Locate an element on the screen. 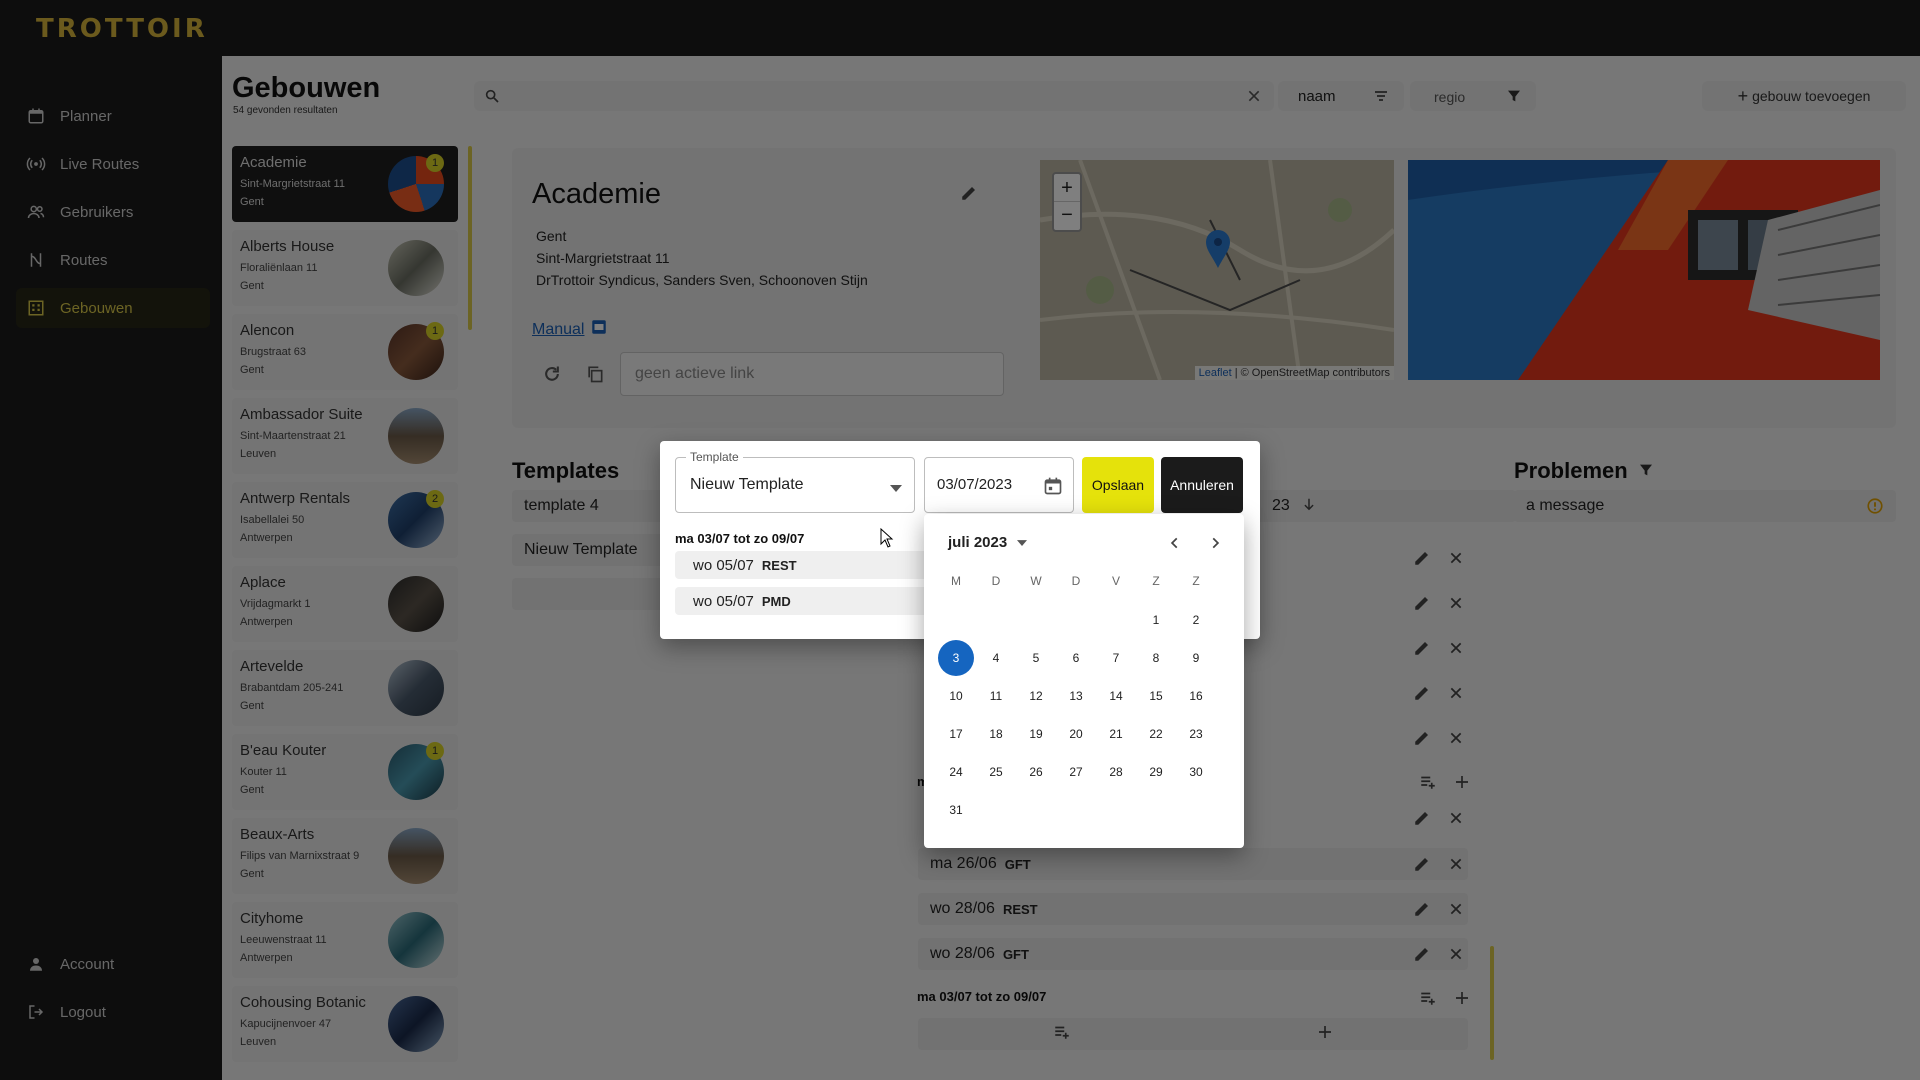  calendar-day: 14 is located at coordinates (1116, 696).